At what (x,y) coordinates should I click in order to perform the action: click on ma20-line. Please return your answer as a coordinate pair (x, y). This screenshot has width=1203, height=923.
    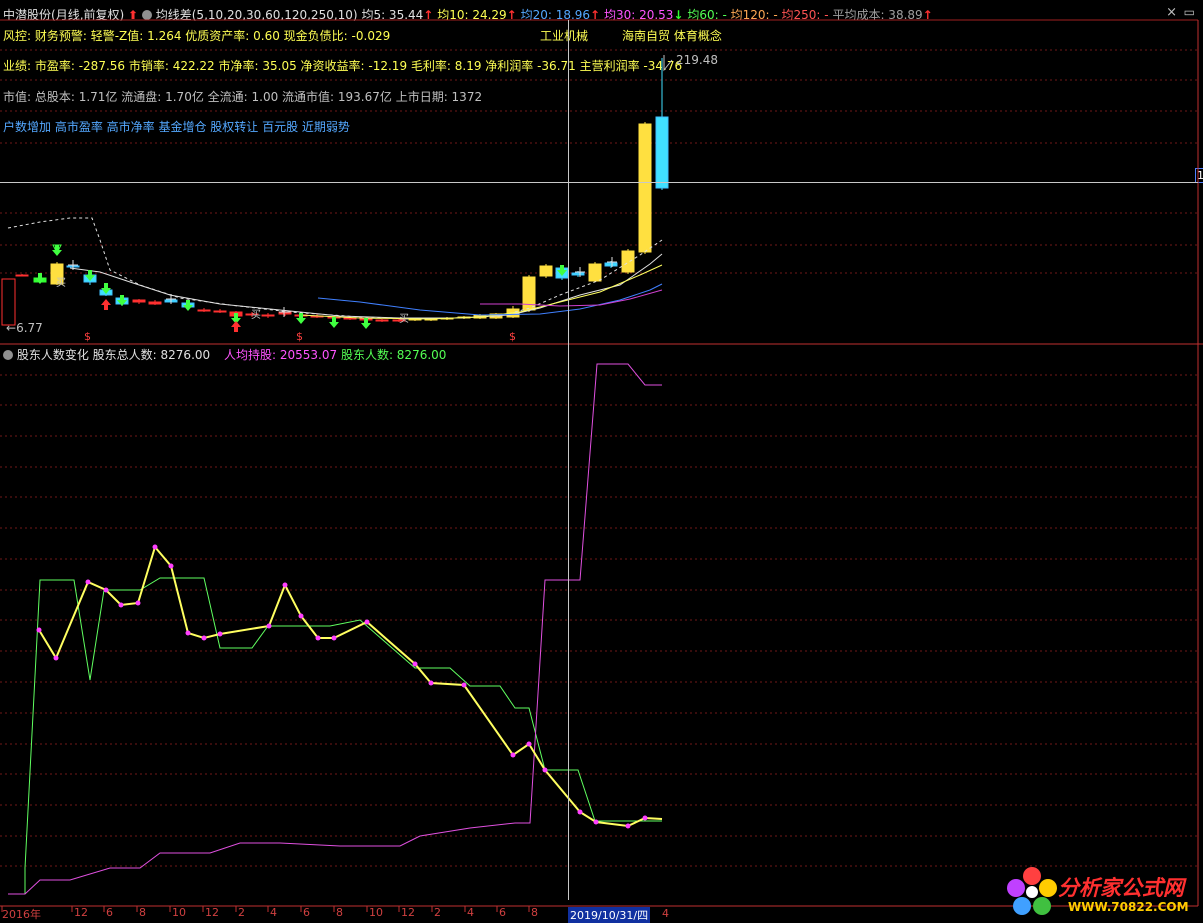
    Looking at the image, I should click on (490, 299).